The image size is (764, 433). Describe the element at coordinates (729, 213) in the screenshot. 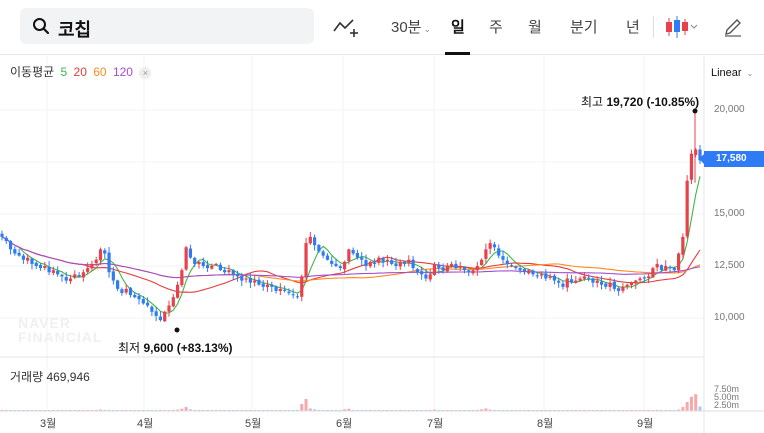

I see `y-tick: 15,000` at that location.